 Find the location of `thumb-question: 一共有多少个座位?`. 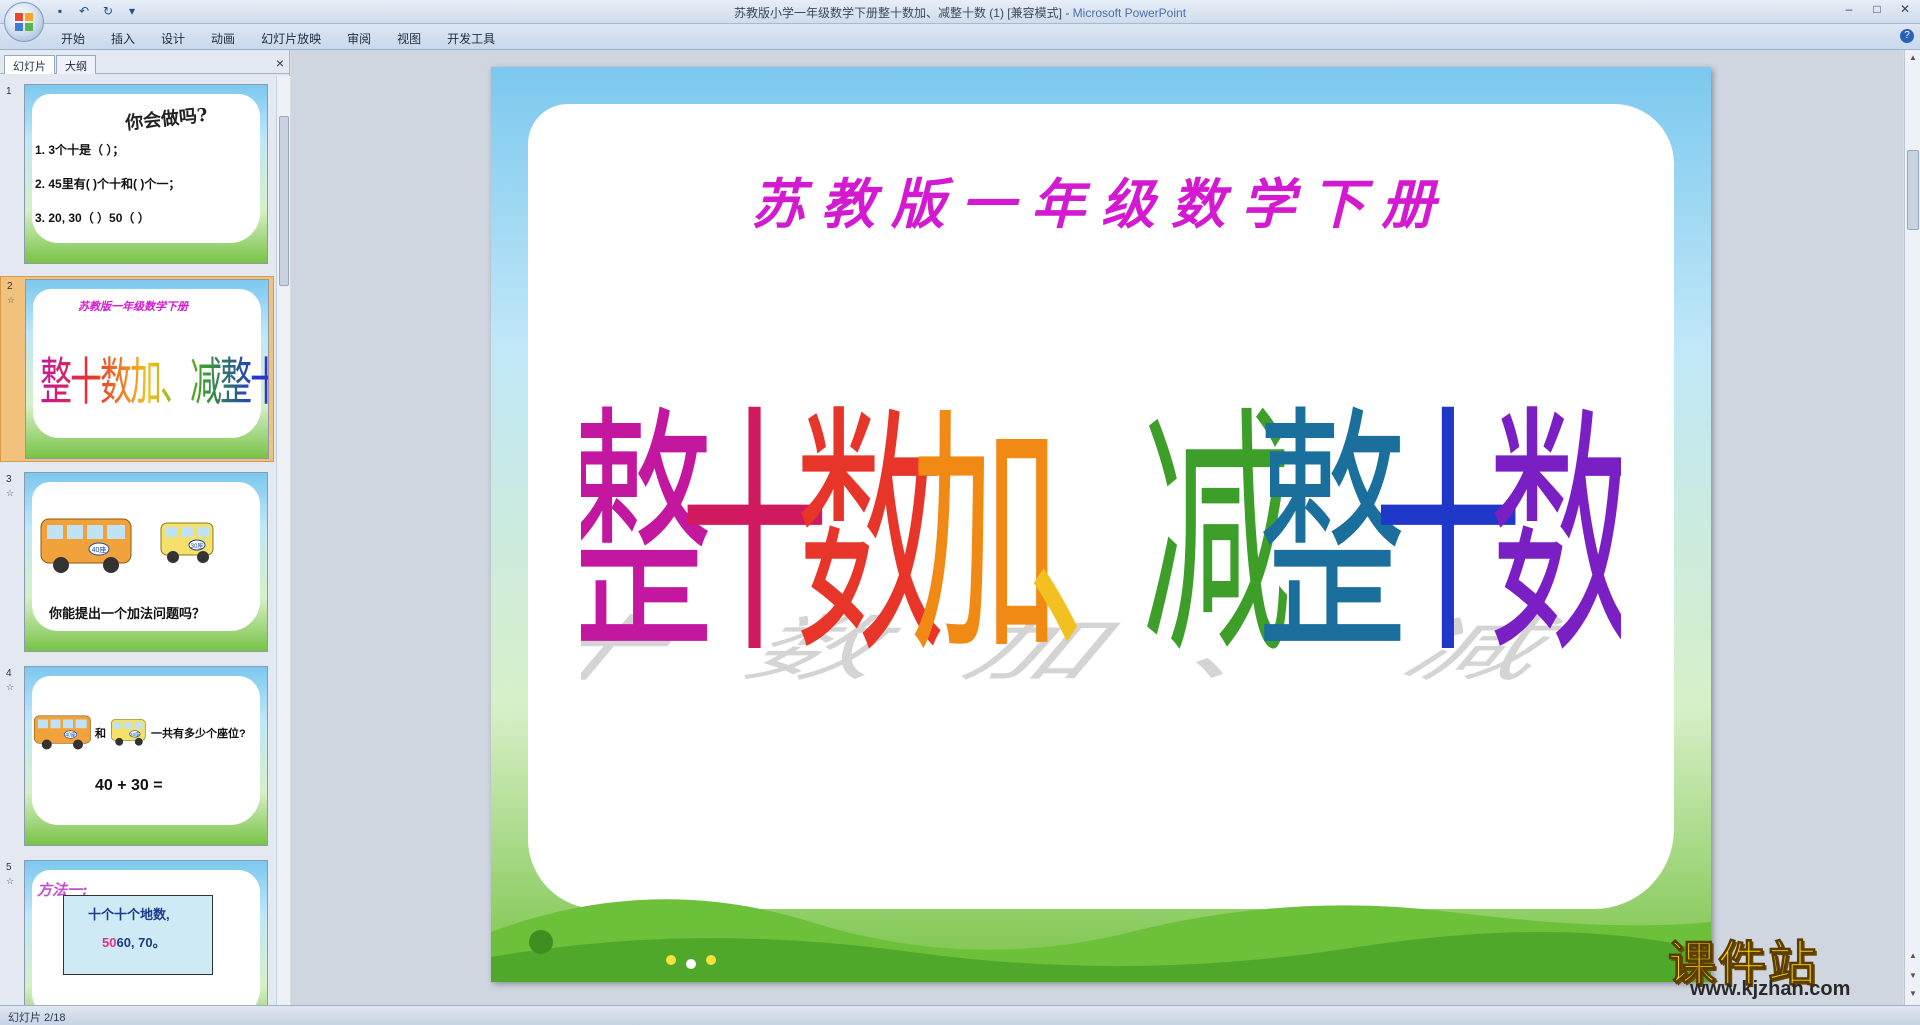

thumb-question: 一共有多少个座位? is located at coordinates (198, 734).